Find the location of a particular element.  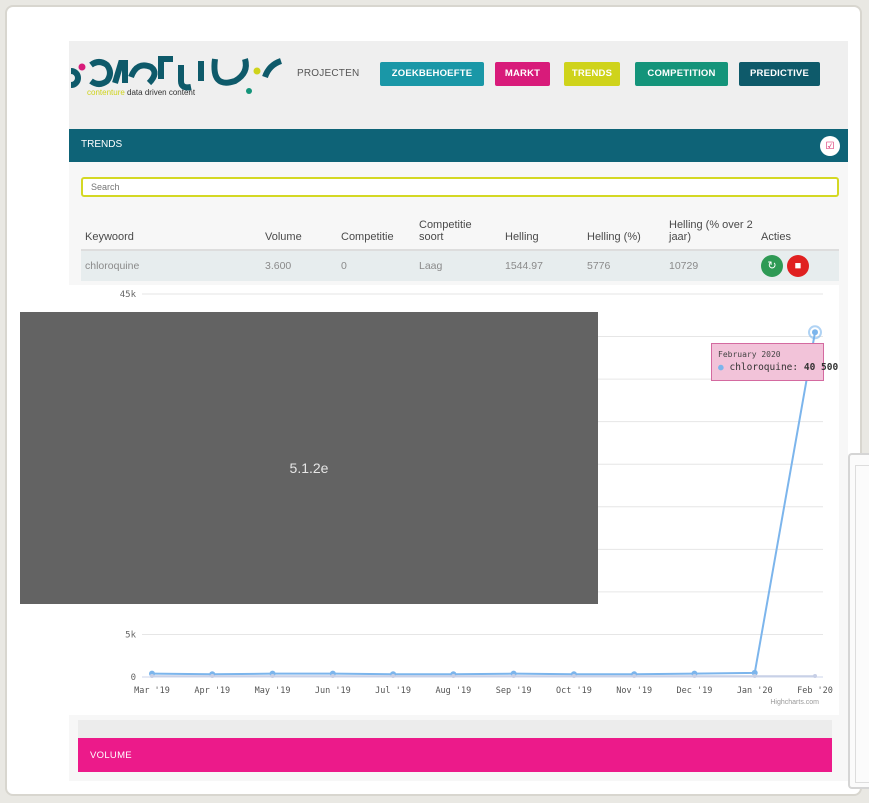

cell-helling: 1544.97 is located at coordinates (542, 265).